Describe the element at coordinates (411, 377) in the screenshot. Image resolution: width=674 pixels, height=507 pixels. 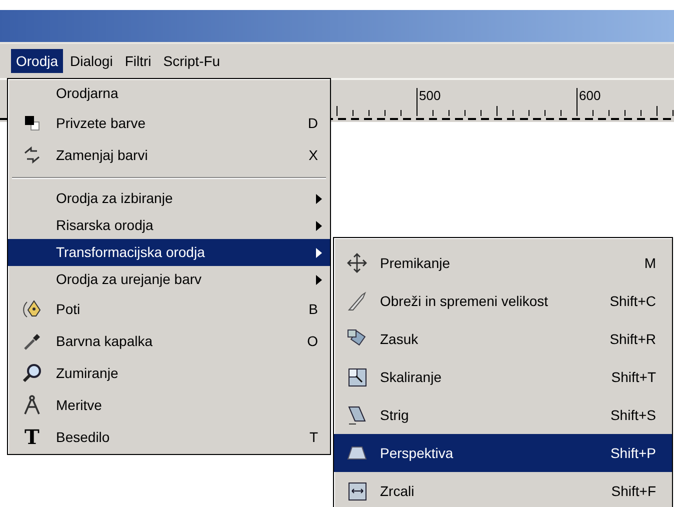
I see `menu-item-label: Skaliranje` at that location.